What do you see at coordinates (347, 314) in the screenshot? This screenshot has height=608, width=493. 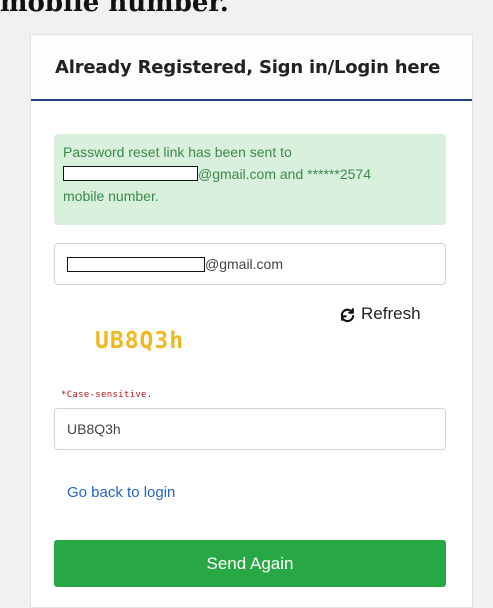 I see `refresh-icon` at bounding box center [347, 314].